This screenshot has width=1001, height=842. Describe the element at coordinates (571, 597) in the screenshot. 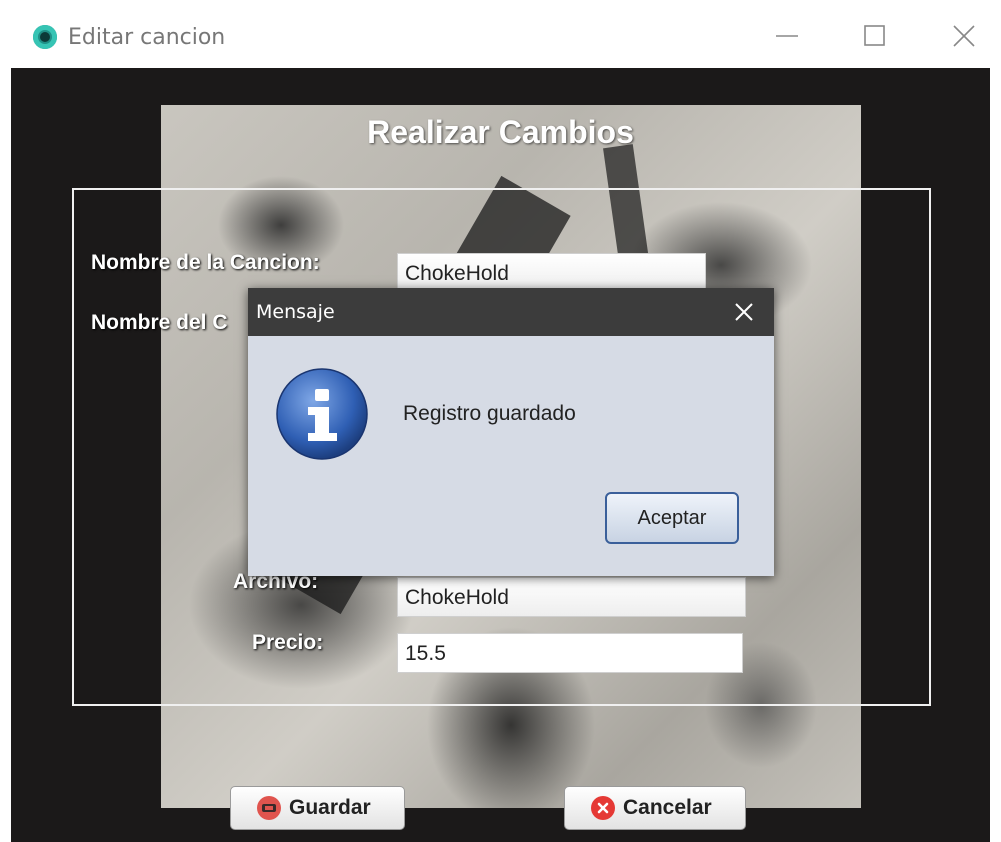

I see `file-field: ChokeHold` at that location.